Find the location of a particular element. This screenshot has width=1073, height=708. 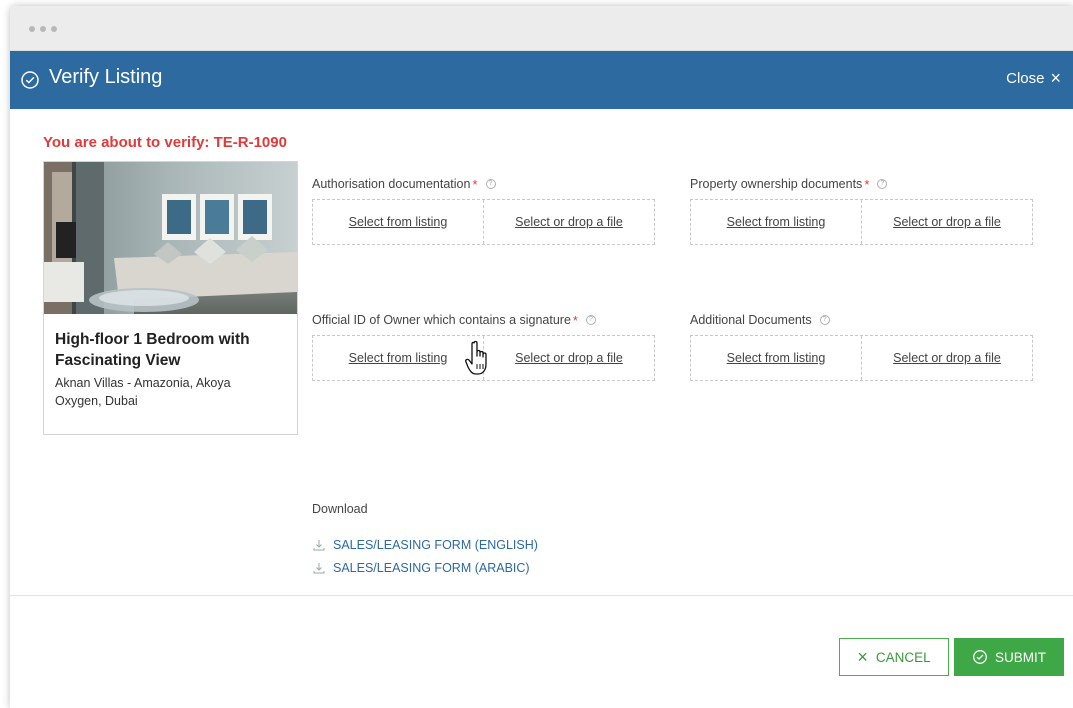

doc-label-text: Authorisation documentation is located at coordinates (391, 184).